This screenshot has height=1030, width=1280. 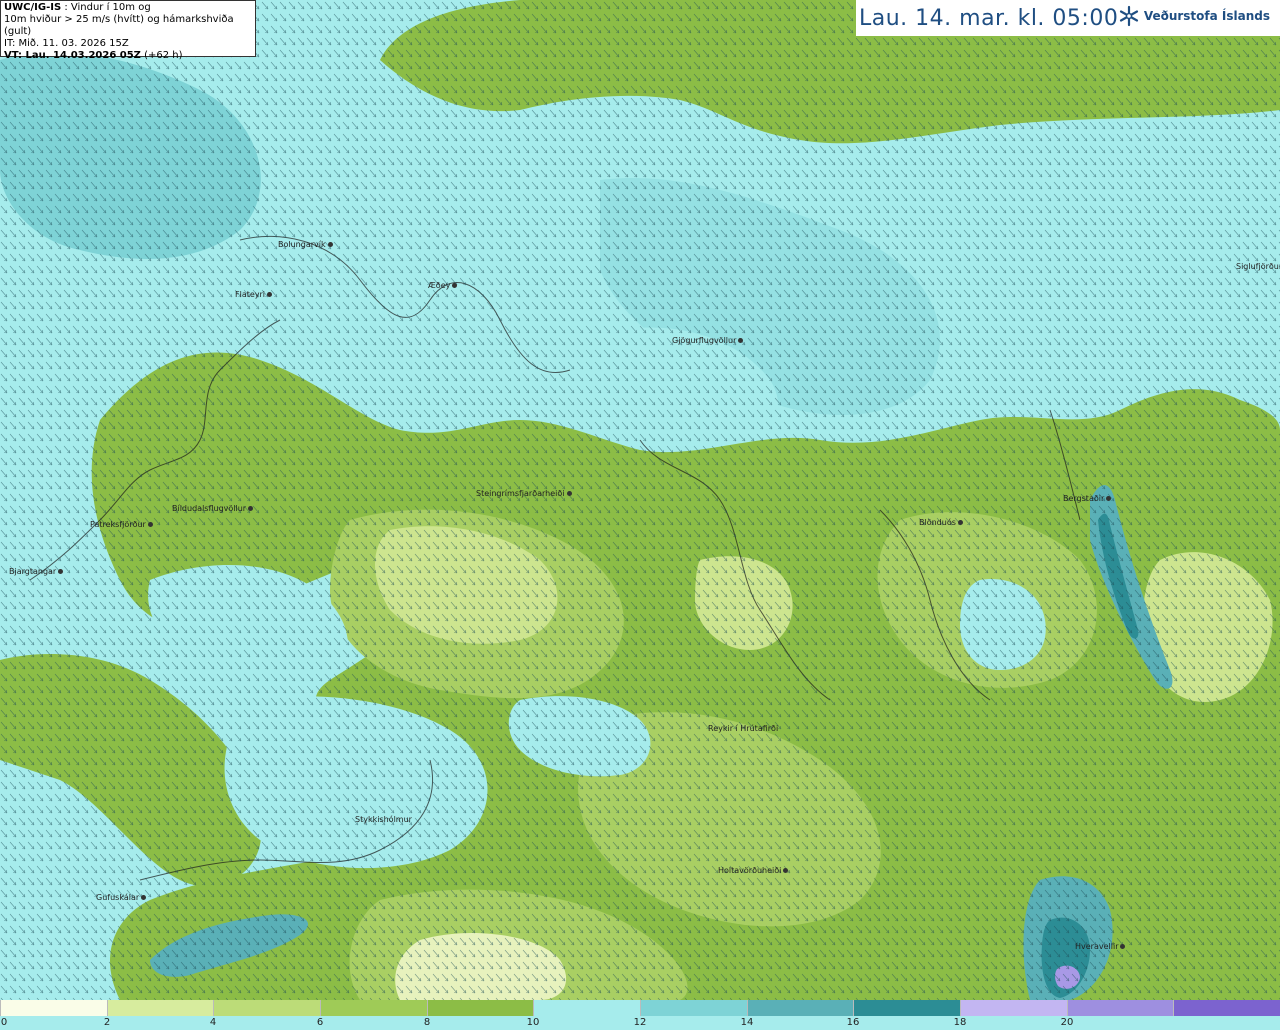 I want to click on legend-tick-label: 2, so click(x=107, y=1022).